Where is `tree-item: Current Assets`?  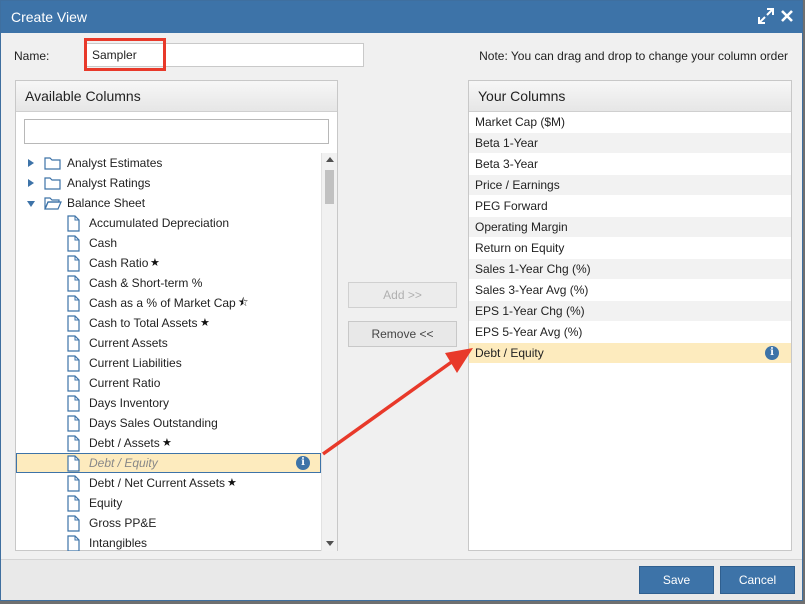
tree-item: Current Assets is located at coordinates (168, 343).